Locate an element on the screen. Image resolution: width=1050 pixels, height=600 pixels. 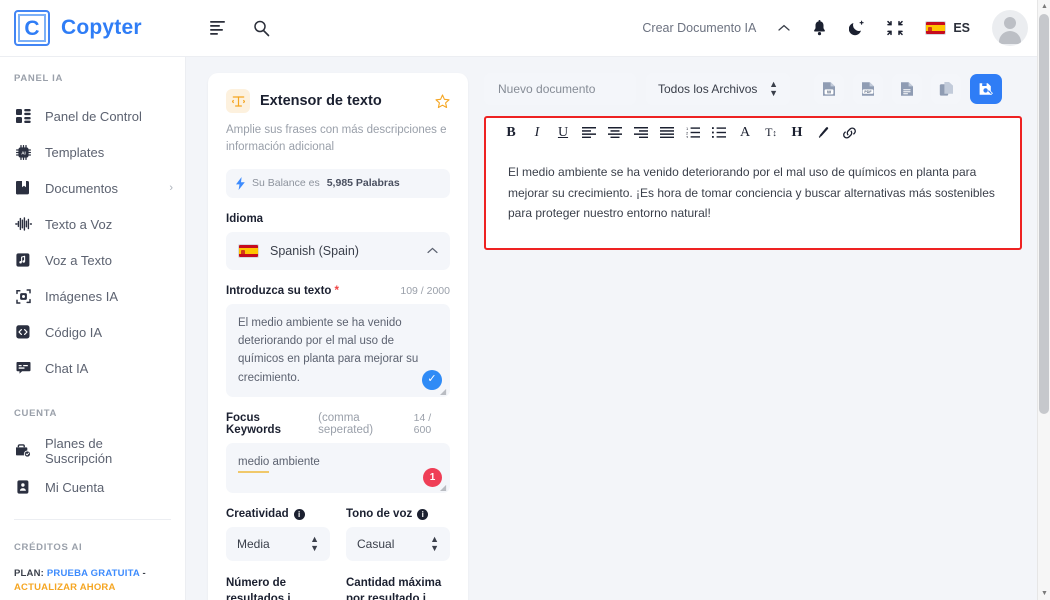
compress-icon is located at coordinates (895, 28).